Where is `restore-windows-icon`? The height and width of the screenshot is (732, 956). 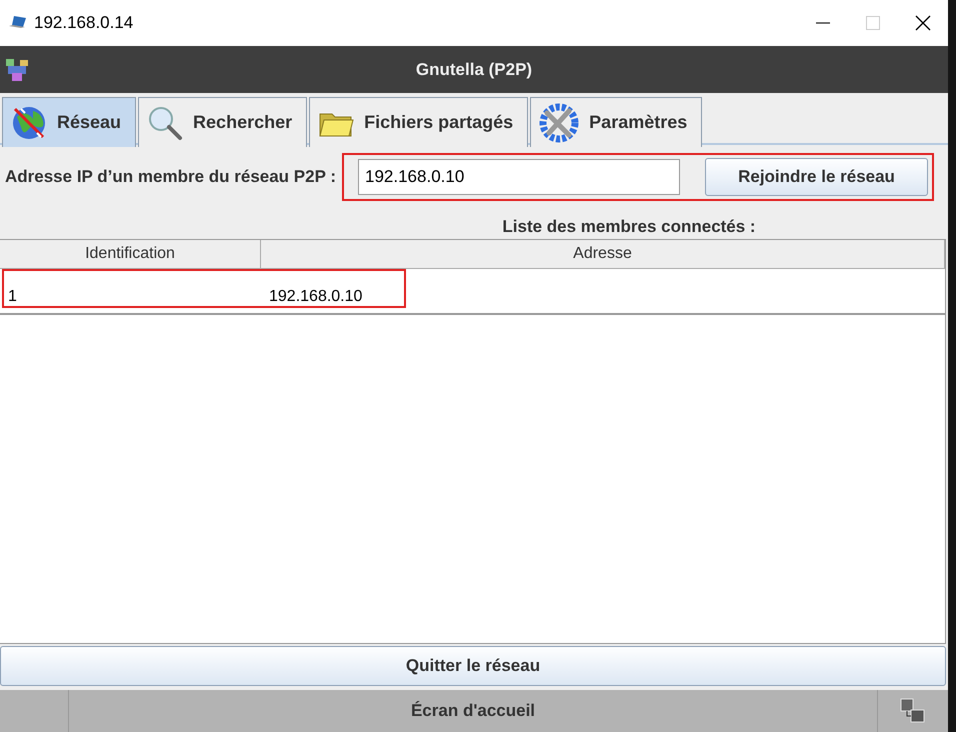
restore-windows-icon is located at coordinates (913, 711).